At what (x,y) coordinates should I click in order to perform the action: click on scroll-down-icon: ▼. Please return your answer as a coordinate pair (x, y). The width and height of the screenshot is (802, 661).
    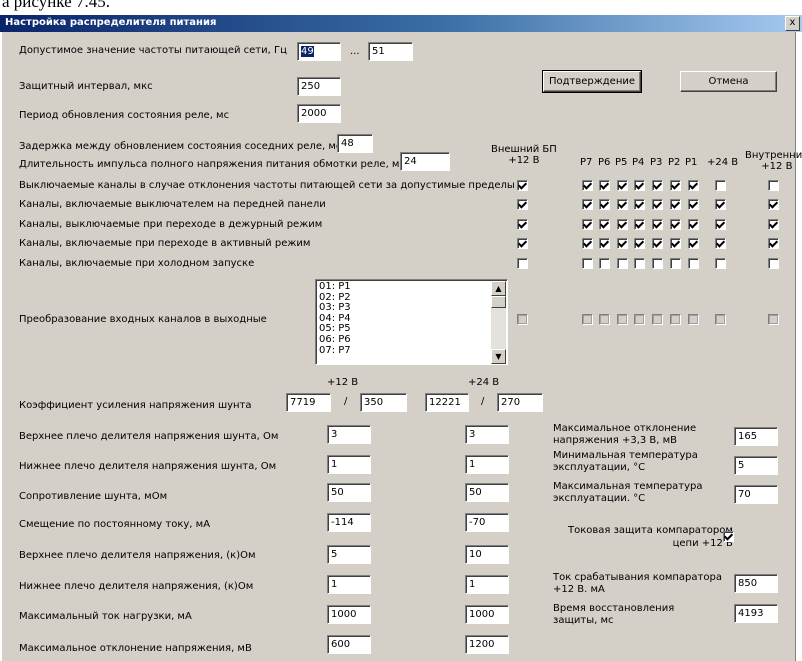
    Looking at the image, I should click on (498, 356).